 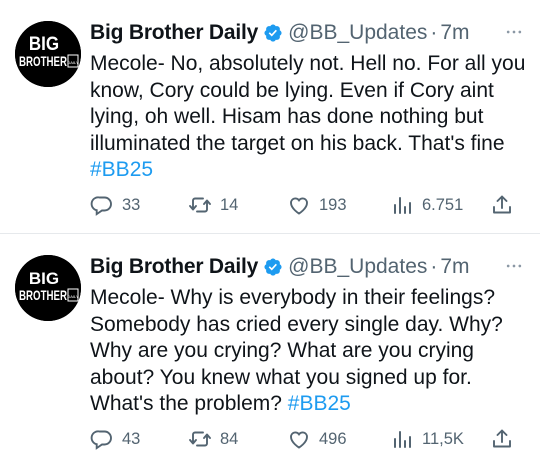 I want to click on action-bar: 33 14 193 6.751, so click(x=302, y=207).